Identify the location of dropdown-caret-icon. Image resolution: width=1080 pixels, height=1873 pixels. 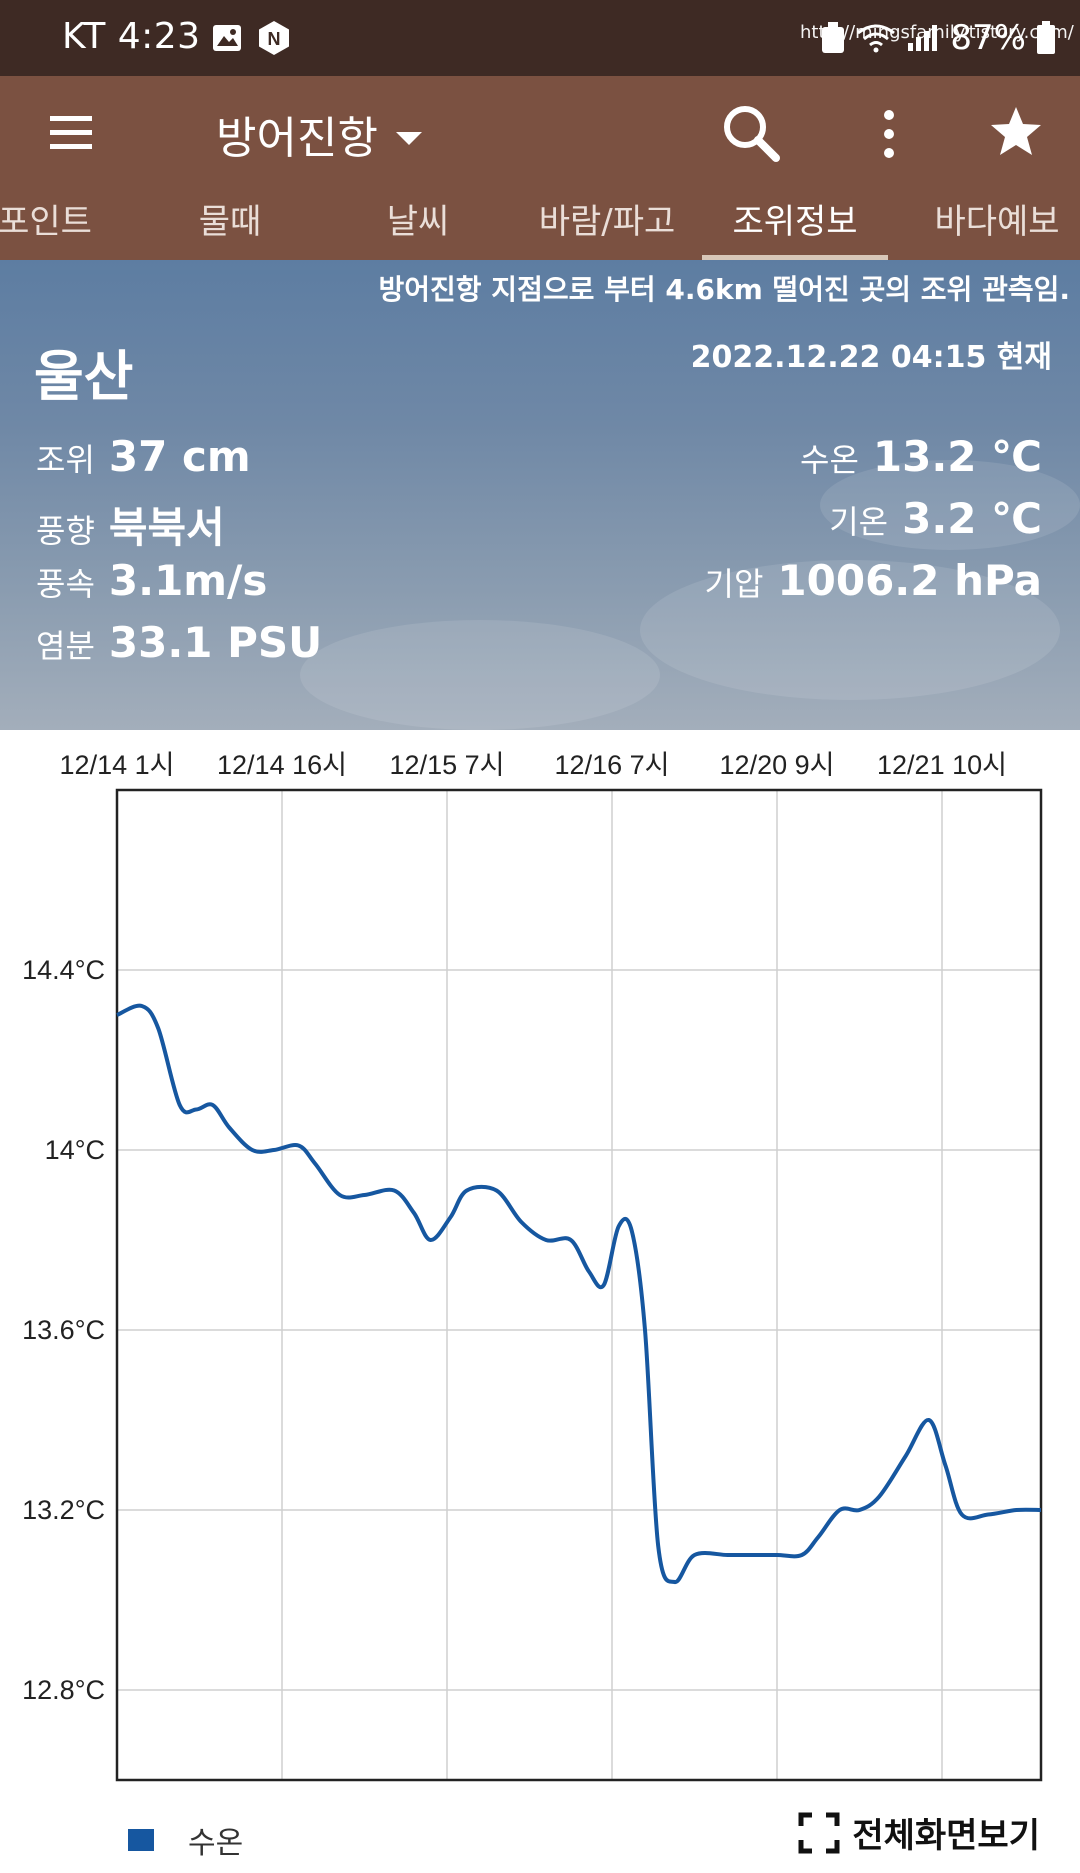
(408, 138).